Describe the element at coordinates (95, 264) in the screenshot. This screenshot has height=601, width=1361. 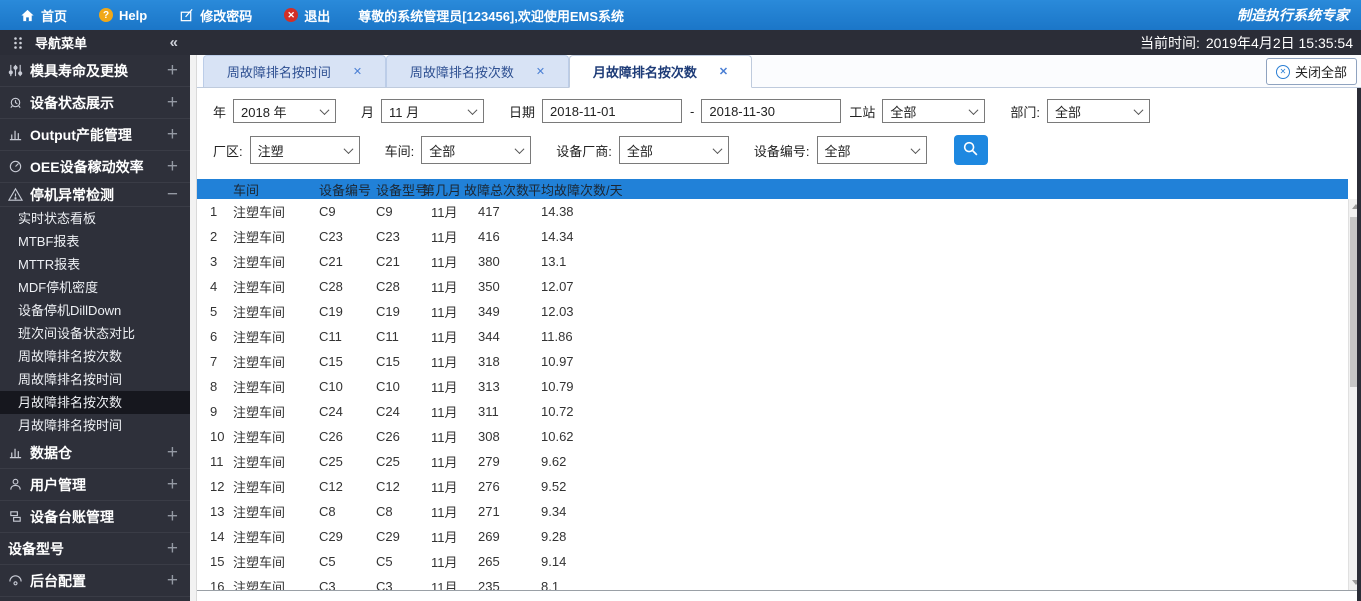
I see `sidebar-item-MTTR报表: MTTR报表` at that location.